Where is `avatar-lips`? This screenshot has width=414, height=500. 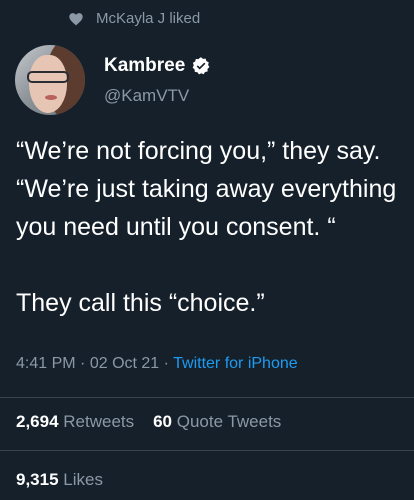 avatar-lips is located at coordinates (51, 97).